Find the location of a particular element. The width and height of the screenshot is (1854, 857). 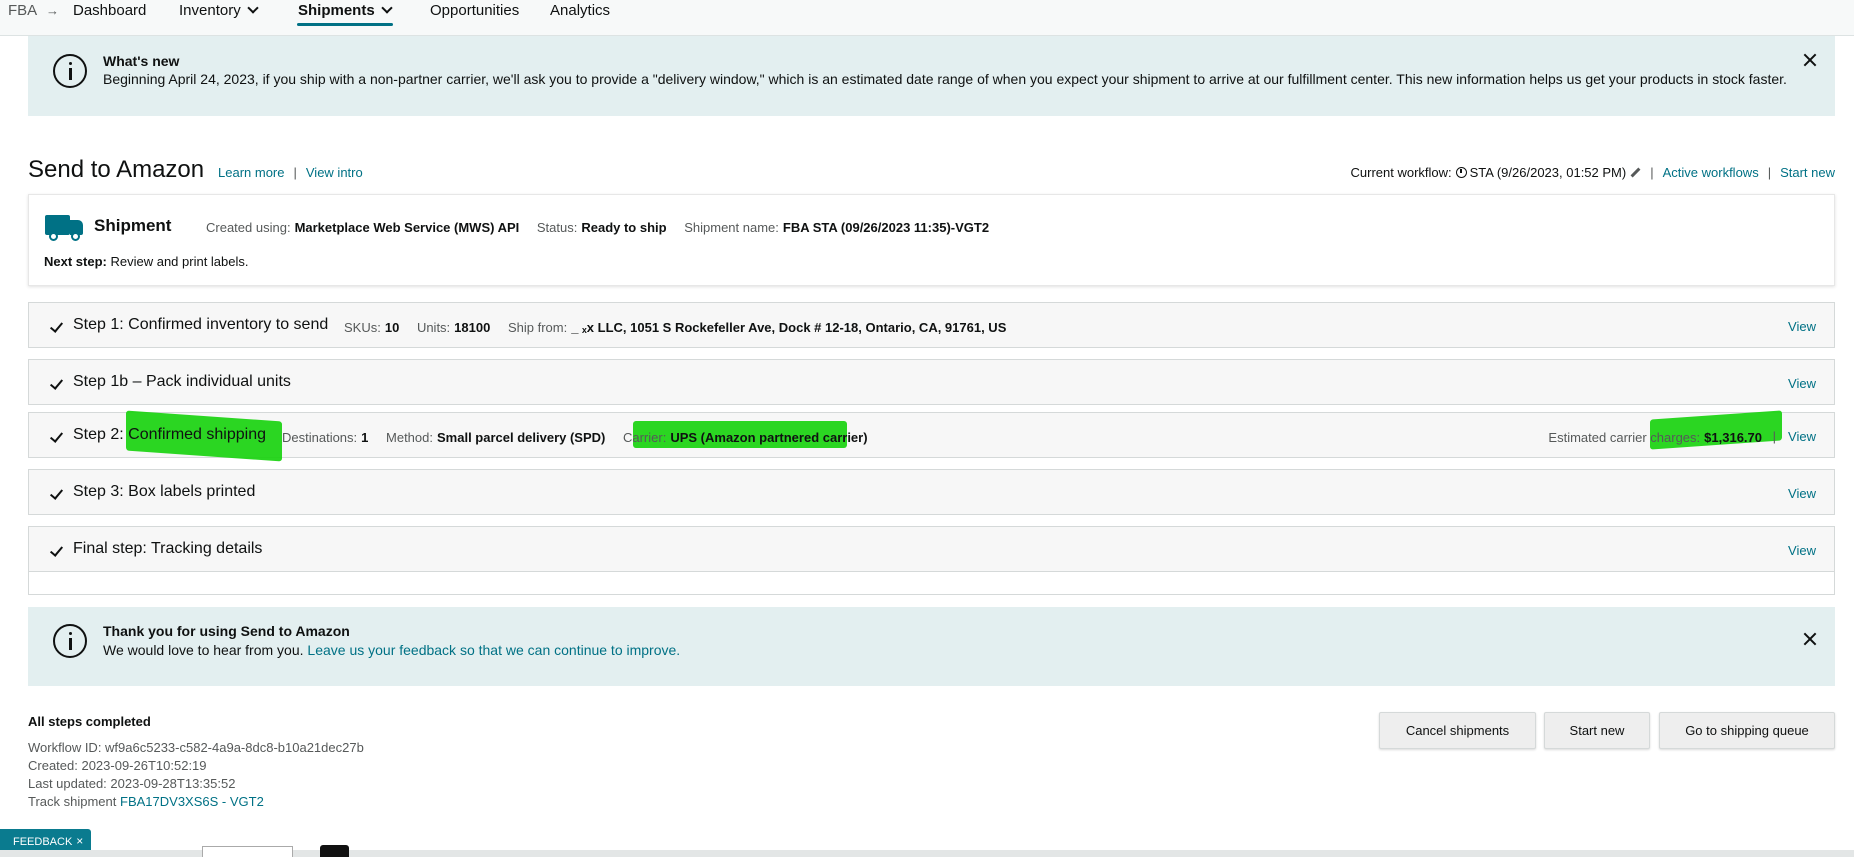

nav-inventory-label: Inventory is located at coordinates (210, 10).